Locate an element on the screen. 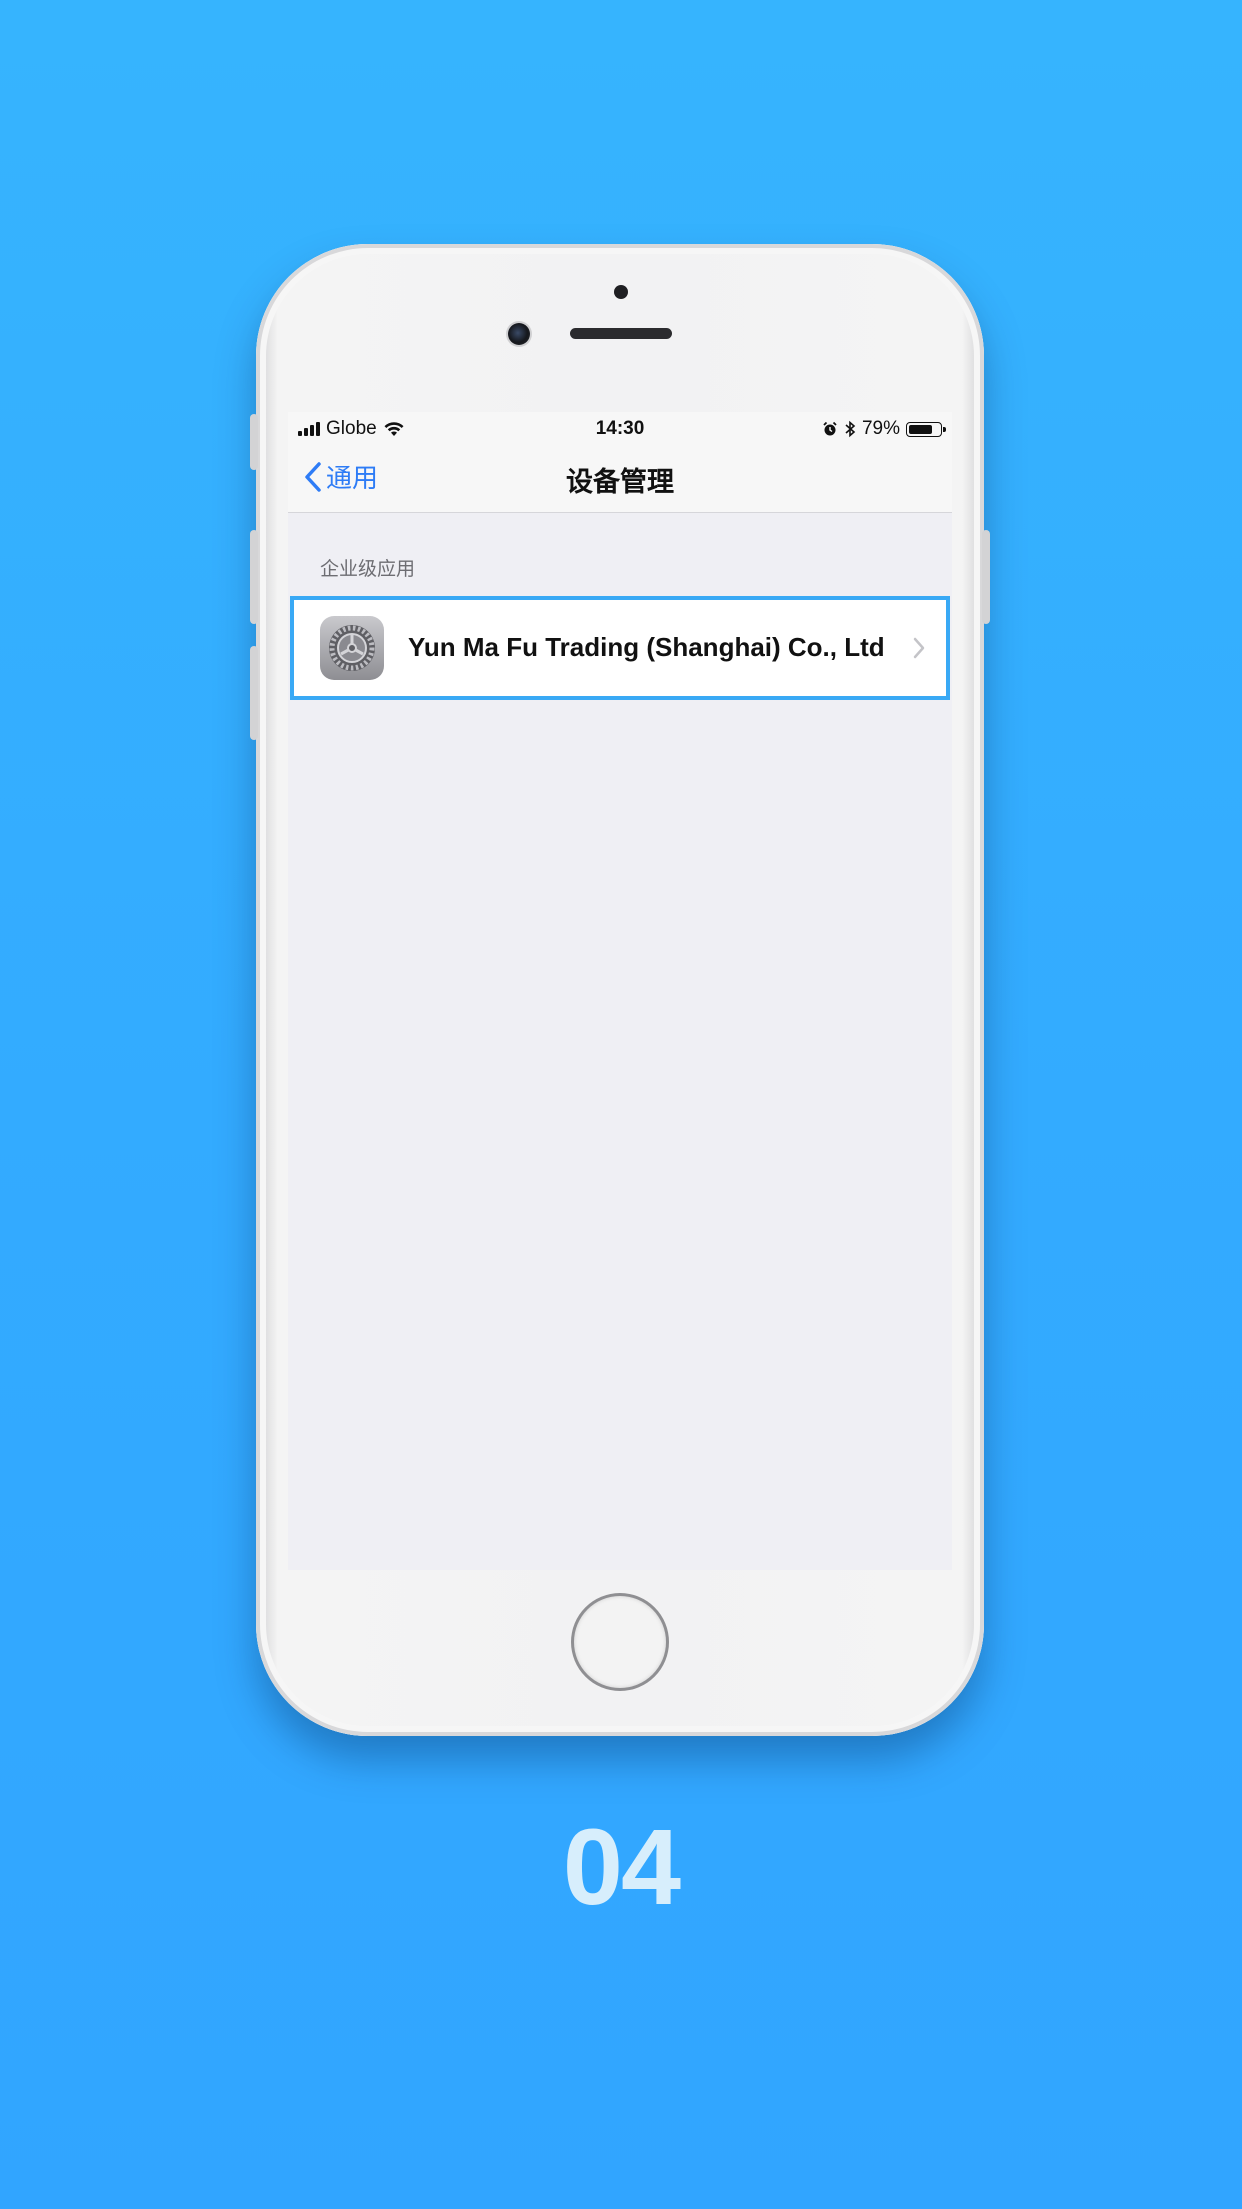 The image size is (1242, 2209). front-camera is located at coordinates (519, 334).